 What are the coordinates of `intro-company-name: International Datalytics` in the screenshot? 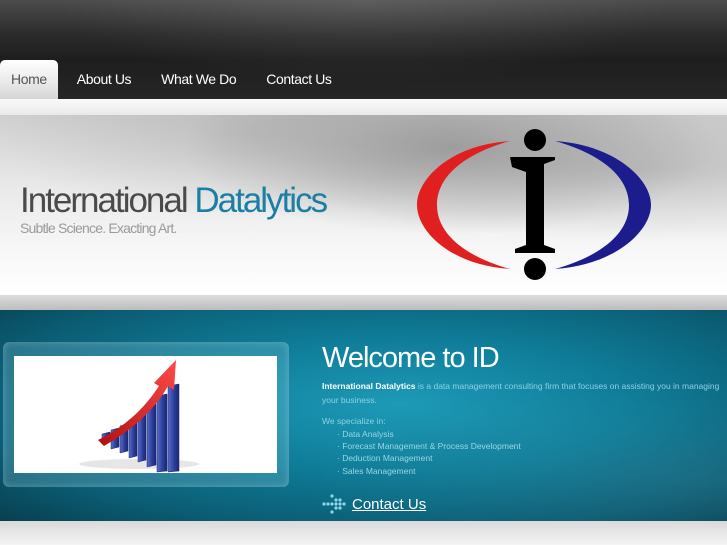 It's located at (369, 386).